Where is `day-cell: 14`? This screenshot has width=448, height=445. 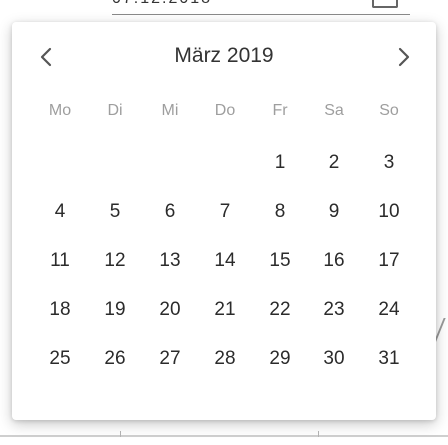 day-cell: 14 is located at coordinates (225, 261).